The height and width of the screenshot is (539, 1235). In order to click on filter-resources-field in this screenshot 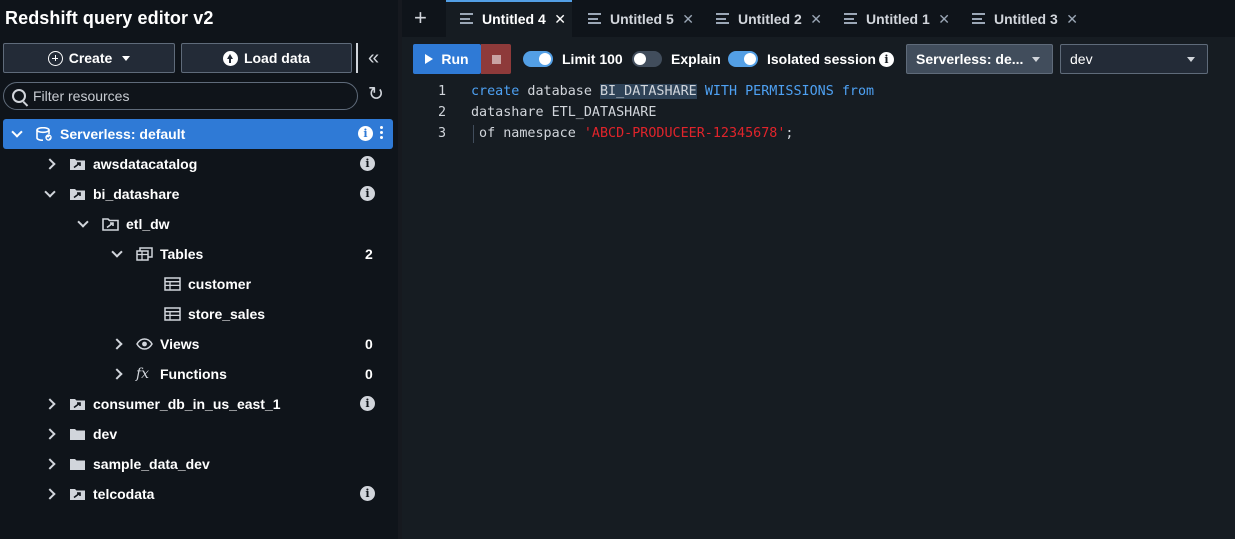, I will do `click(180, 96)`.